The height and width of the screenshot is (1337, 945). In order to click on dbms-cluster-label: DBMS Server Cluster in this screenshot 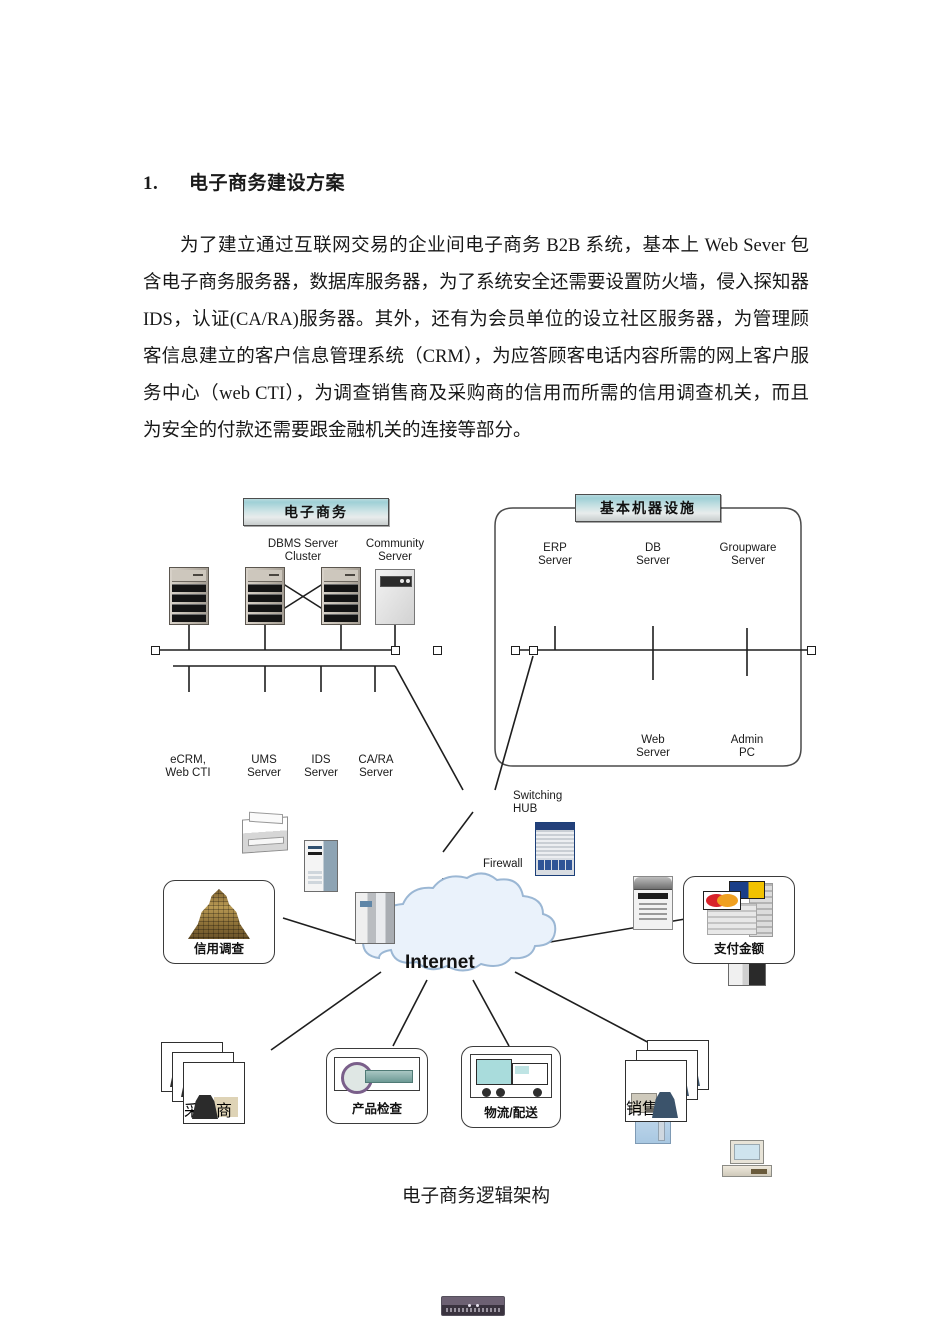, I will do `click(303, 550)`.